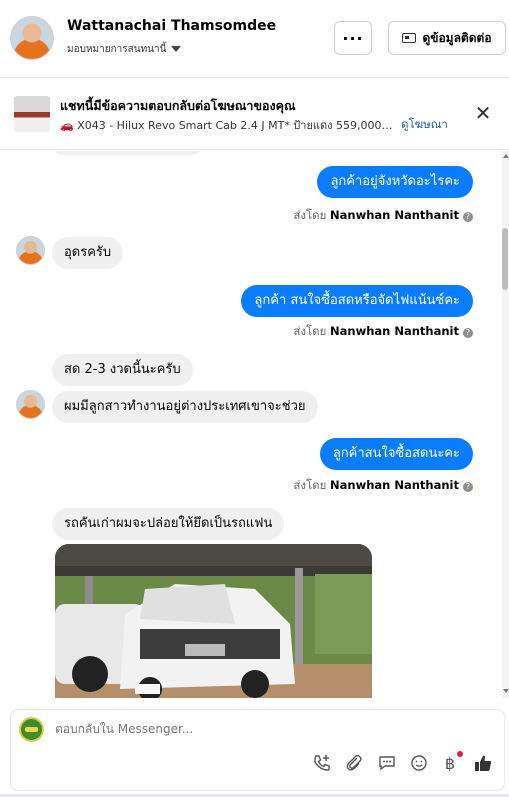 The width and height of the screenshot is (509, 797). What do you see at coordinates (483, 763) in the screenshot?
I see `like-thumb-icon` at bounding box center [483, 763].